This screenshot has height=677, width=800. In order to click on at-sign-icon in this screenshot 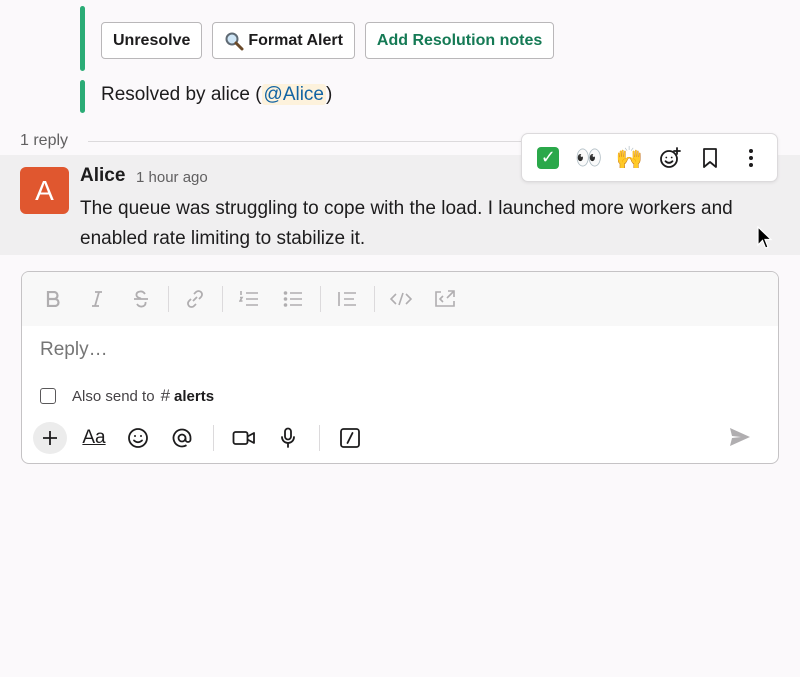, I will do `click(182, 438)`.